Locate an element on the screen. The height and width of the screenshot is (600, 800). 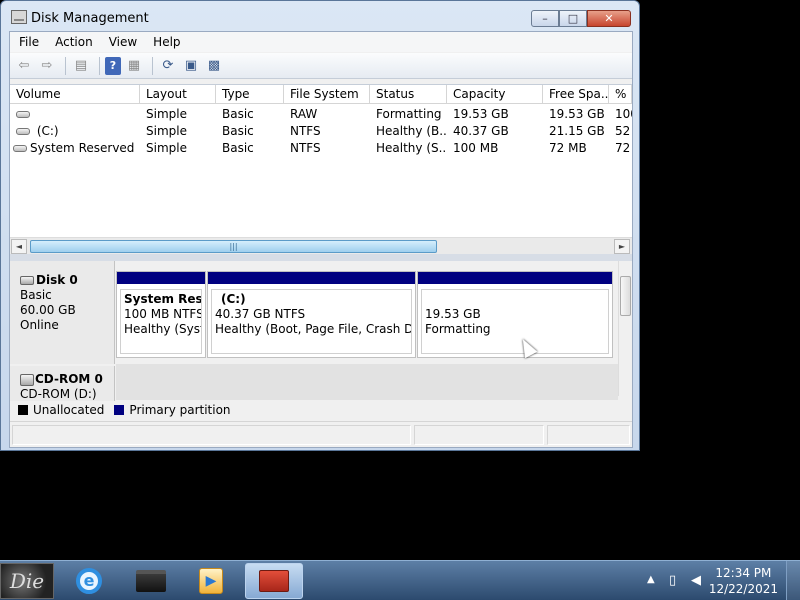
status-bar is located at coordinates (321, 434).